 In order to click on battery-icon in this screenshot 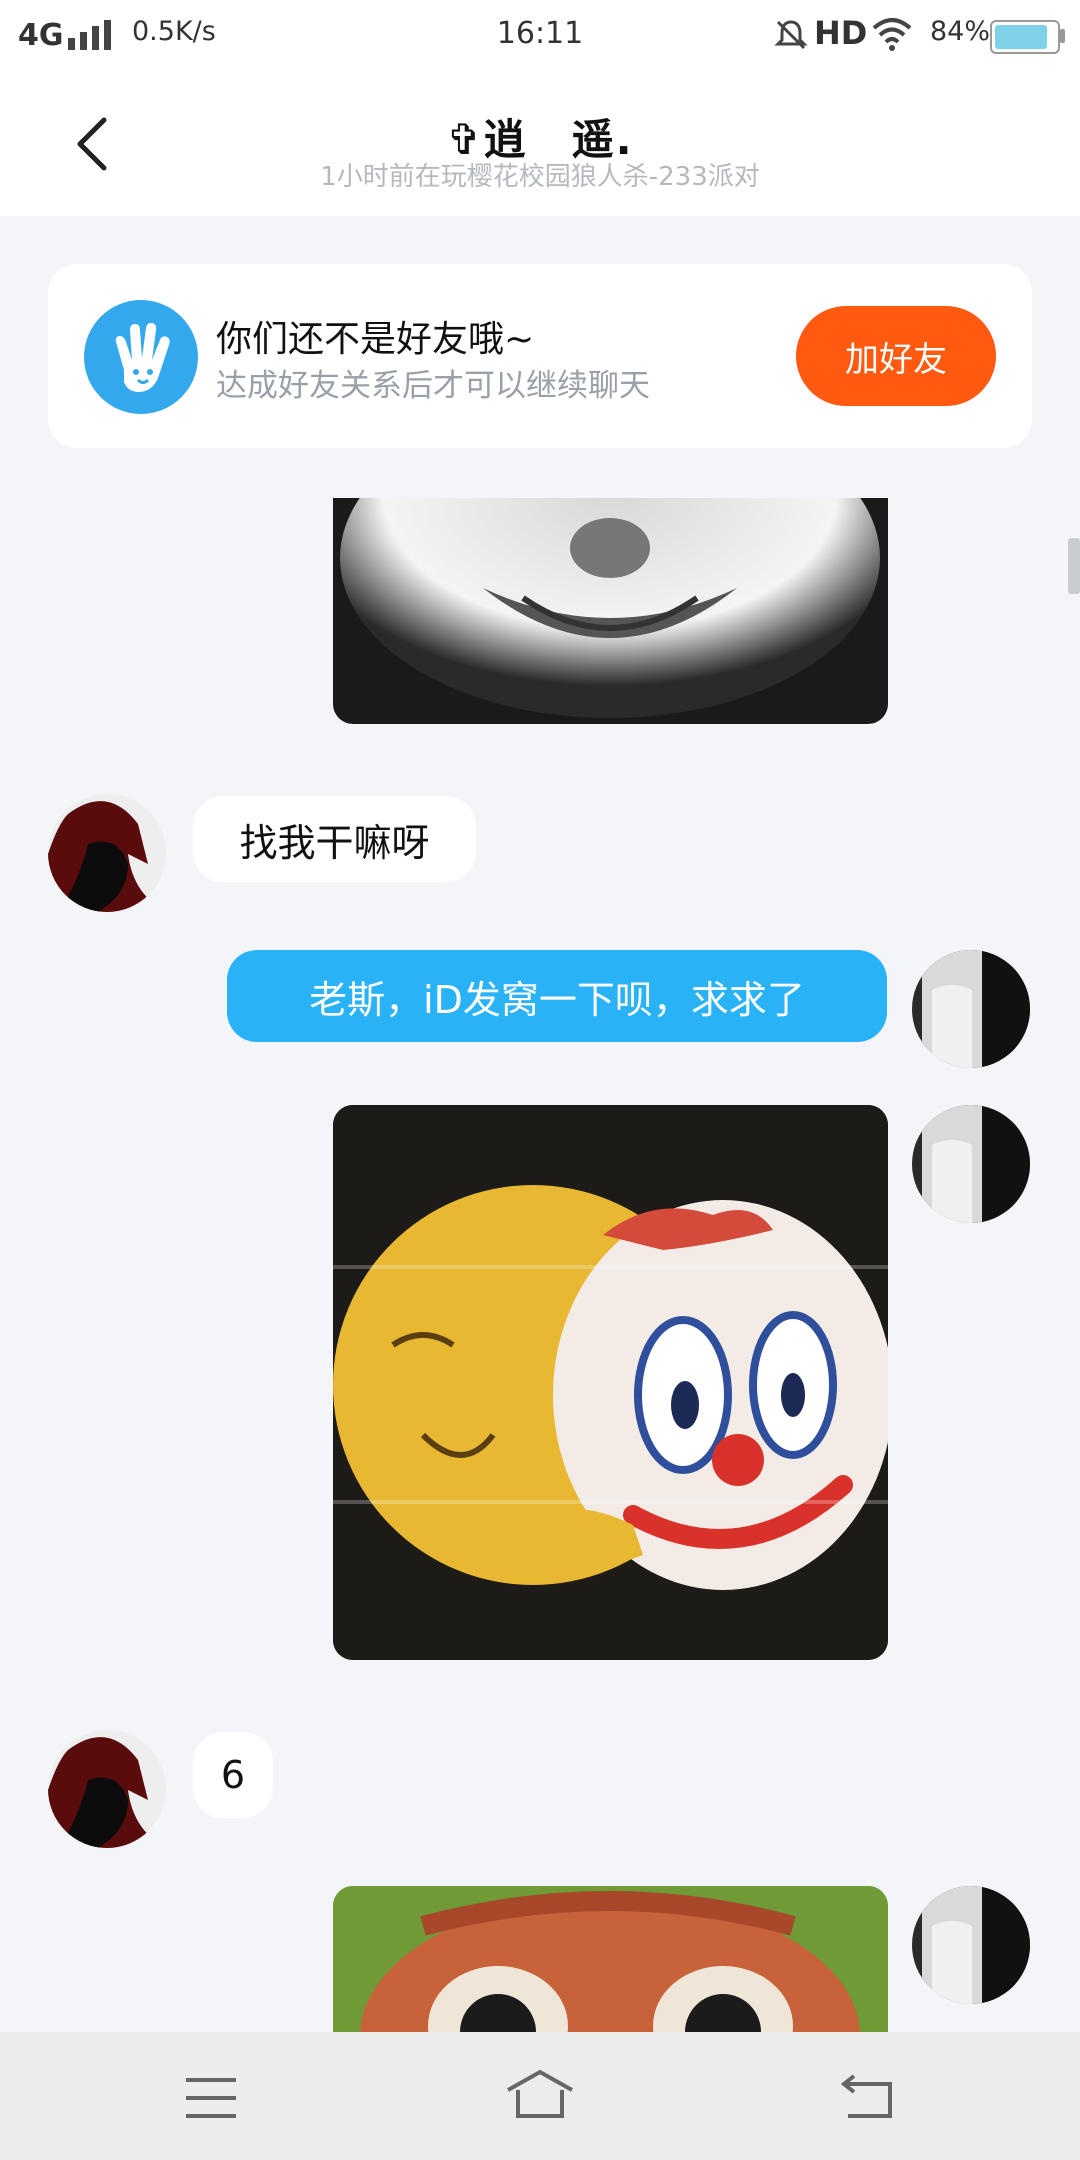, I will do `click(1025, 37)`.